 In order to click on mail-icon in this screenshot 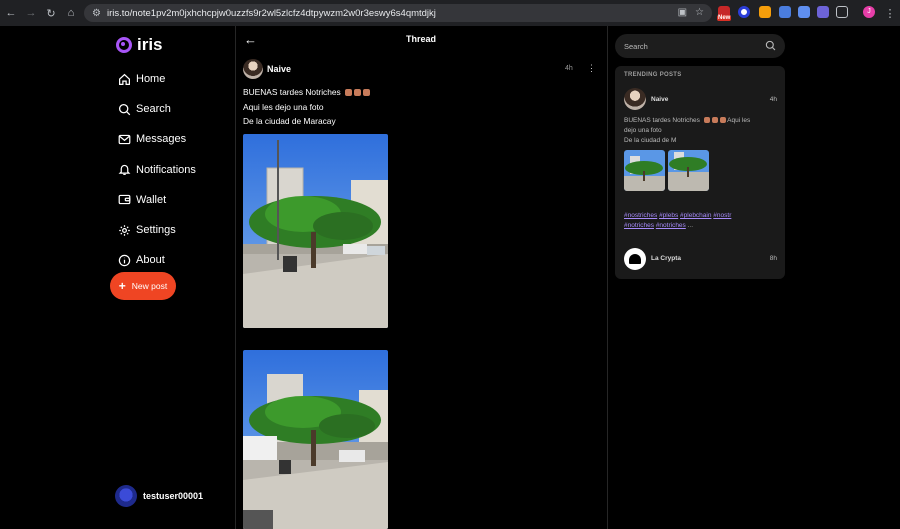, I will do `click(124, 139)`.